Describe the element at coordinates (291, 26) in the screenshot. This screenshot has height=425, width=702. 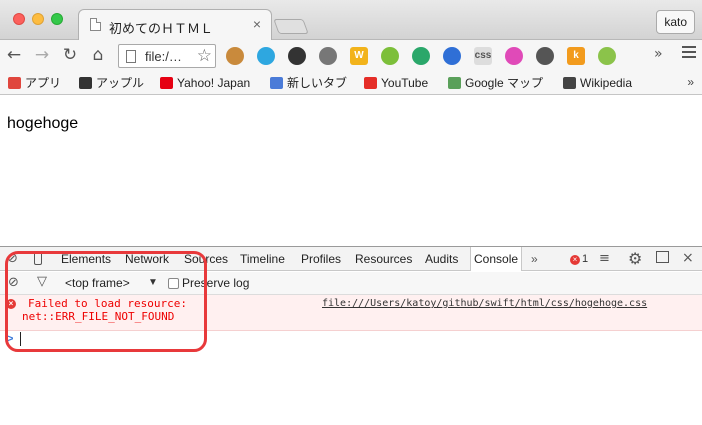
I see `new-tab-button` at that location.